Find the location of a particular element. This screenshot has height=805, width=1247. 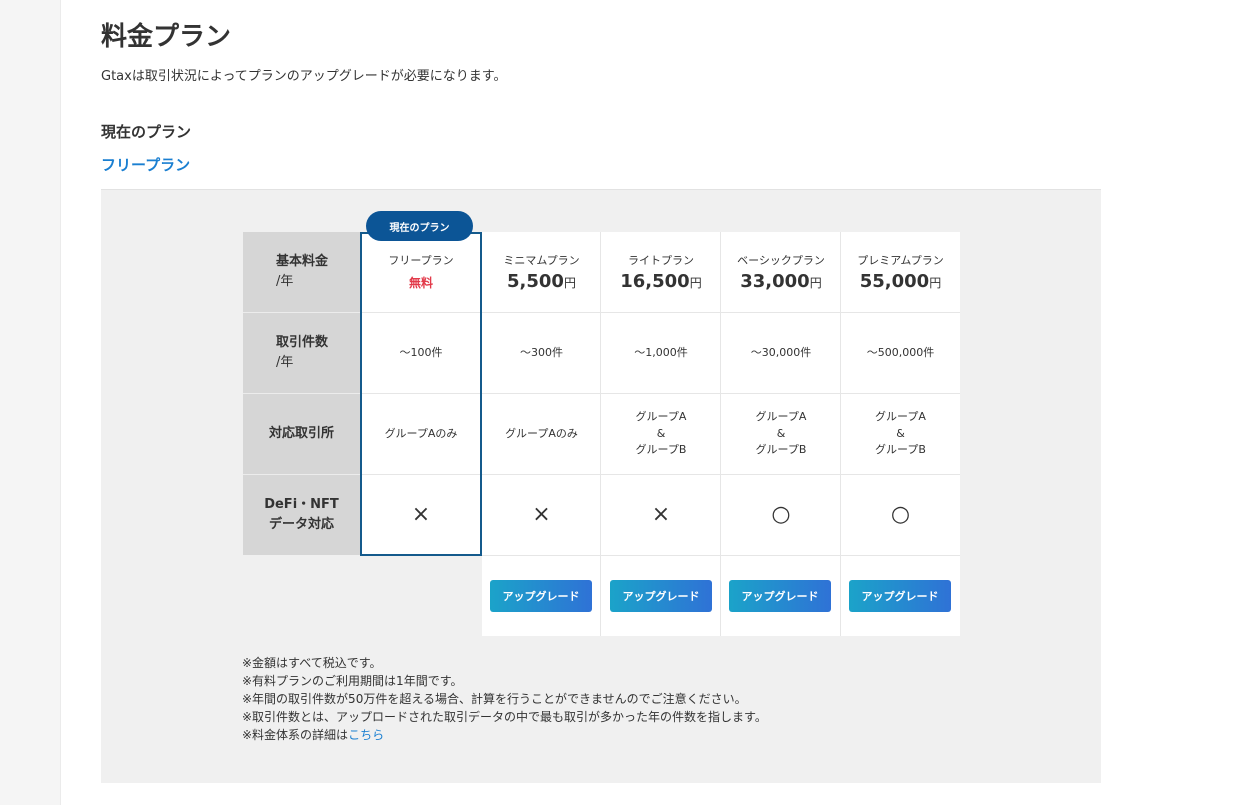

row-label-main: 取引件数 is located at coordinates (302, 342).